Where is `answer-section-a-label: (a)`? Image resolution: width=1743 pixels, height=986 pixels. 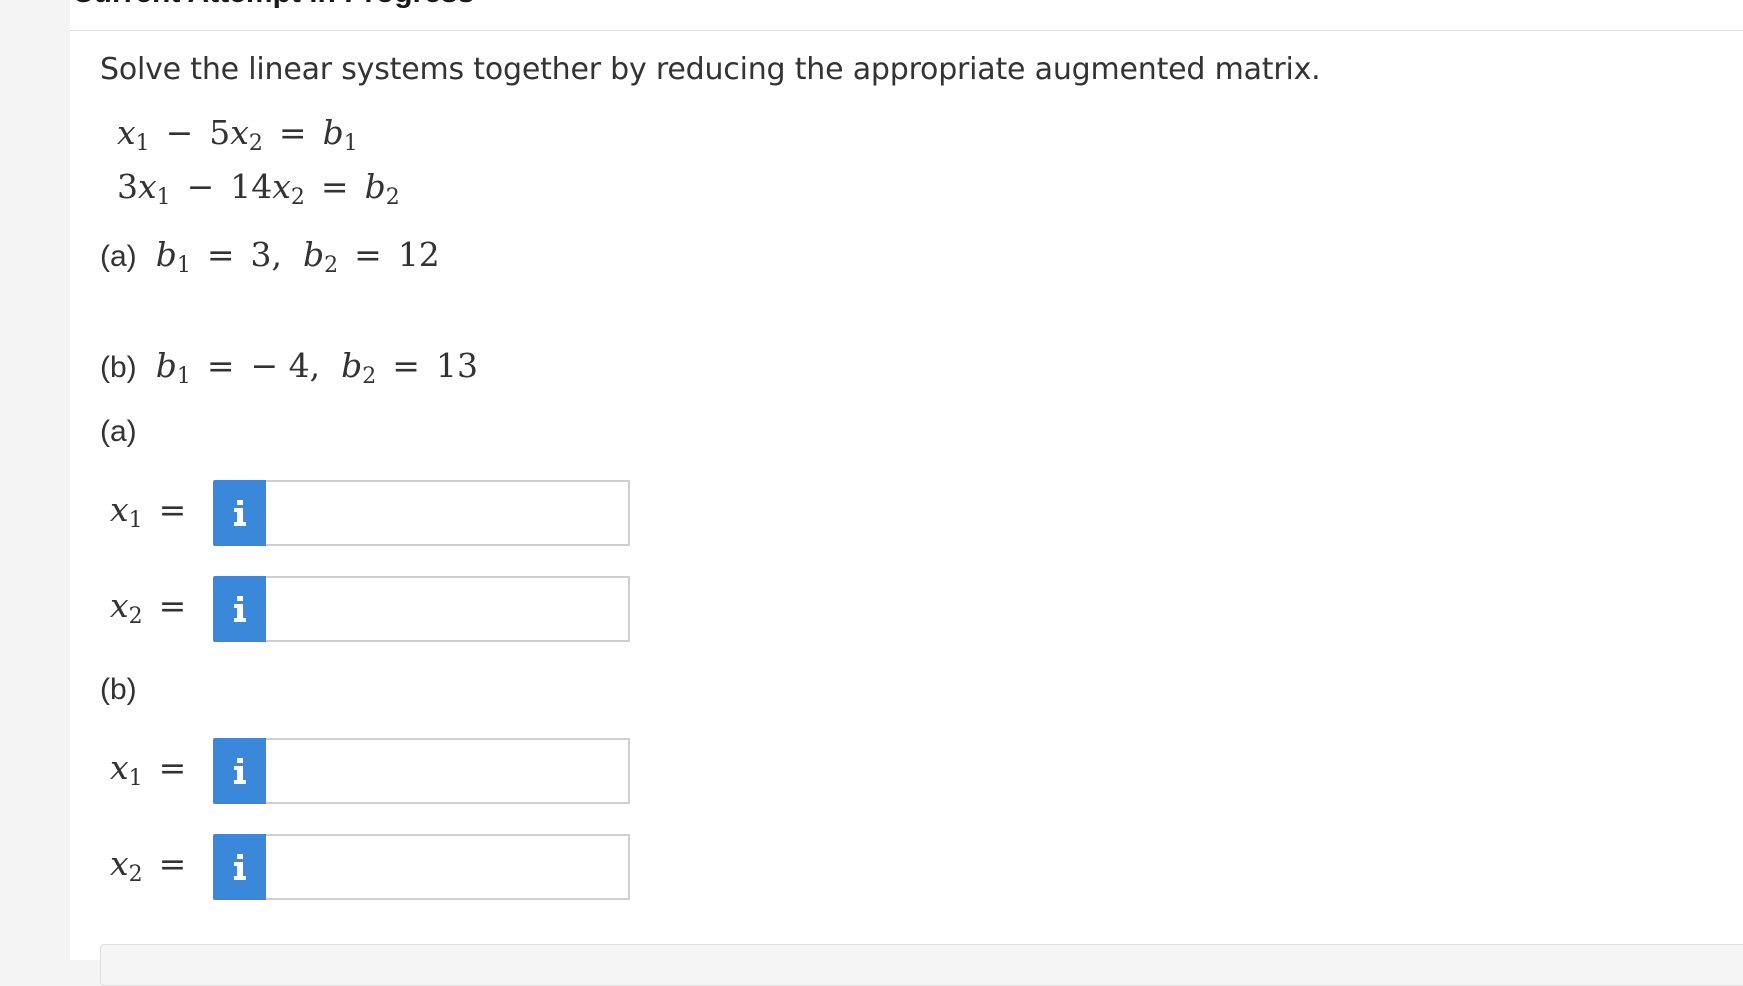
answer-section-a-label: (a) is located at coordinates (118, 431).